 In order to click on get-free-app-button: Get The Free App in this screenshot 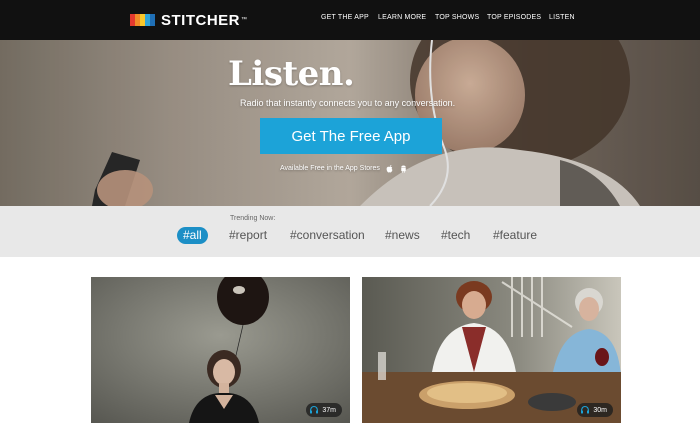, I will do `click(351, 136)`.